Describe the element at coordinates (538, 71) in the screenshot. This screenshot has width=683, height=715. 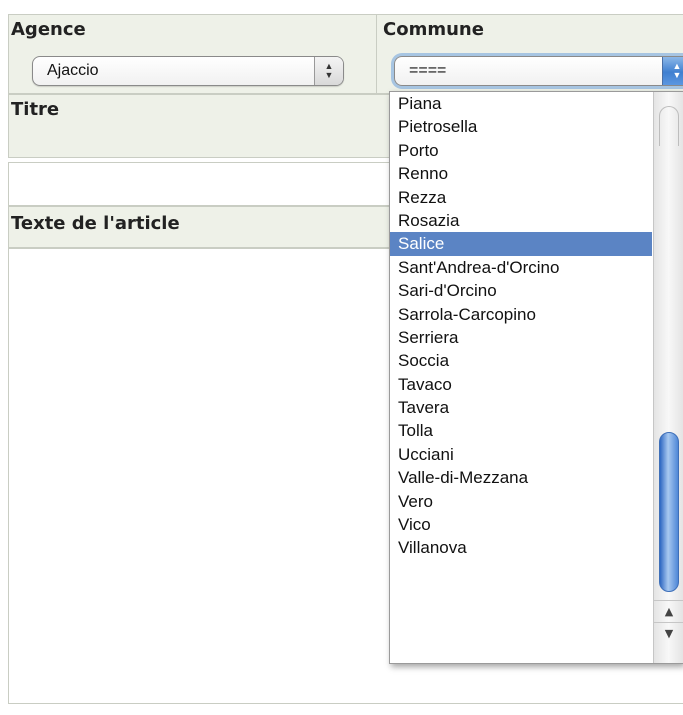
I see `commune-select: ==== ▲ ▼` at that location.